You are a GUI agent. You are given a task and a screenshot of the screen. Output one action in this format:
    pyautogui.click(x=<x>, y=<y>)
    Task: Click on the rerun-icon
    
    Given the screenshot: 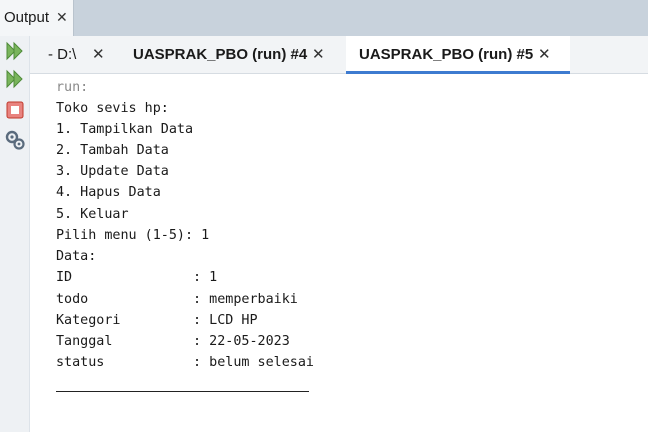 What is the action you would take?
    pyautogui.click(x=15, y=51)
    